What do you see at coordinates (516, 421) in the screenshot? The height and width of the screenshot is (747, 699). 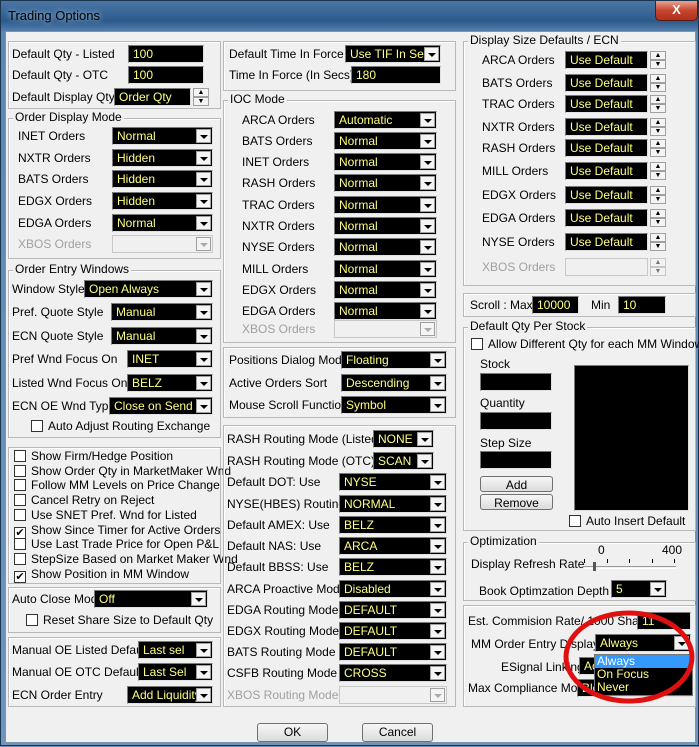 I see `quantity-field` at bounding box center [516, 421].